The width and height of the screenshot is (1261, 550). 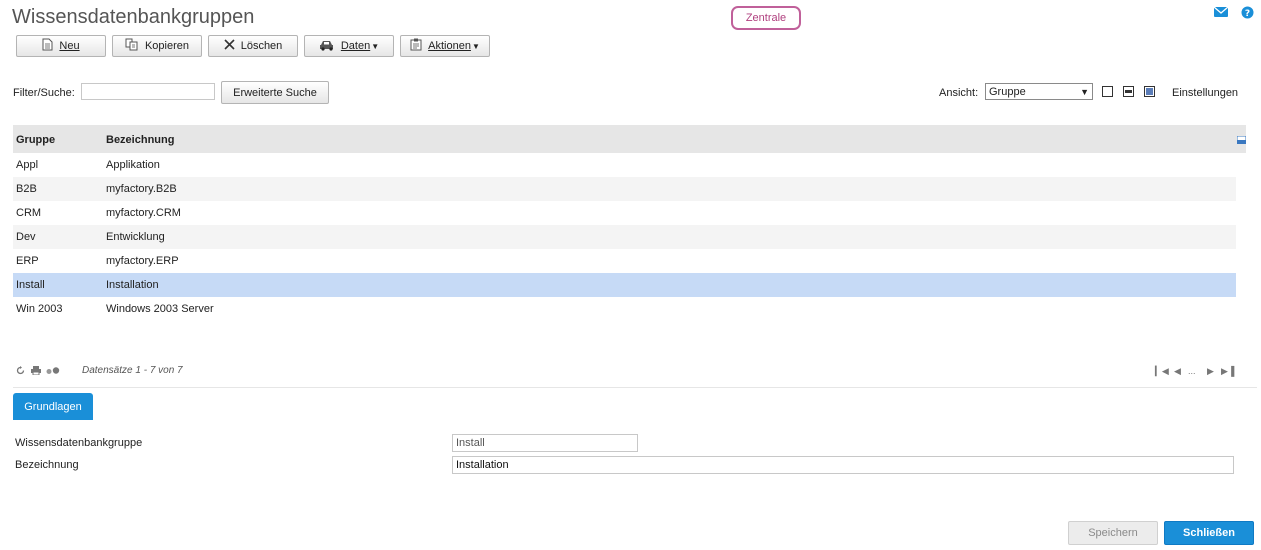 I want to click on cell-bezeichnung: Installation, so click(x=132, y=285).